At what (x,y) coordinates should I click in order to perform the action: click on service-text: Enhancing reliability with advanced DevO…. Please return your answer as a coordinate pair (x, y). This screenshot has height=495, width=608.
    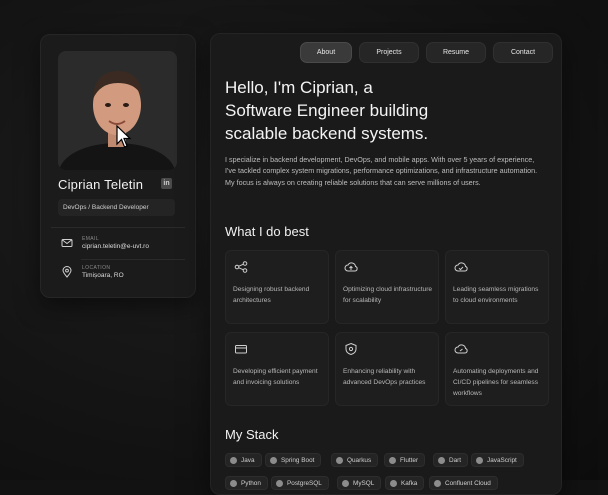
    Looking at the image, I should click on (384, 377).